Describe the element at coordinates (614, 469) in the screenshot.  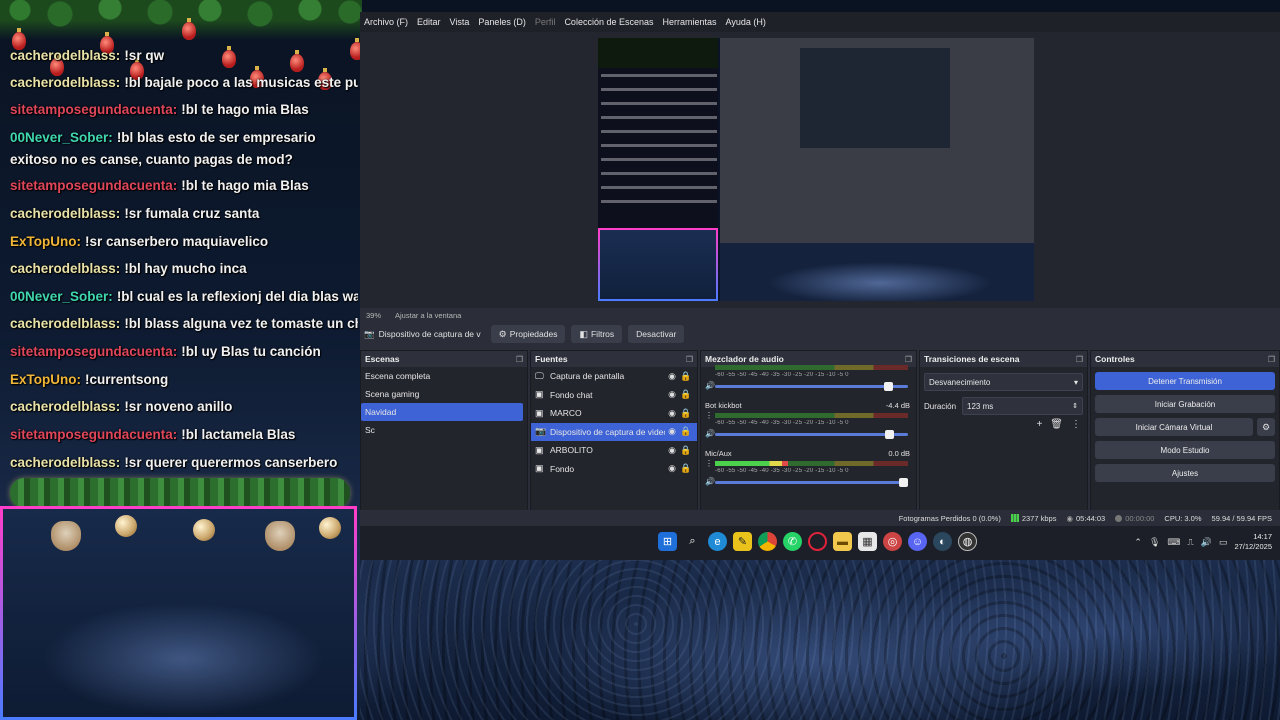
I see `source-item: ▣ Fondo ◉ 🔒` at that location.